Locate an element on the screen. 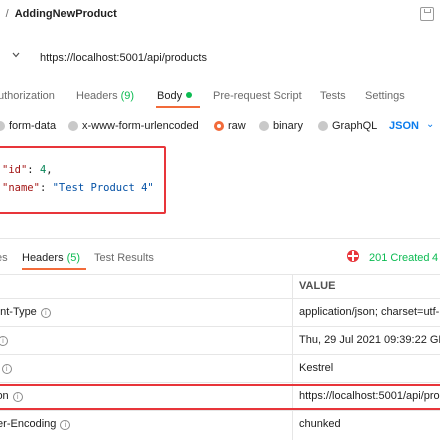  label-raw: raw is located at coordinates (237, 126).